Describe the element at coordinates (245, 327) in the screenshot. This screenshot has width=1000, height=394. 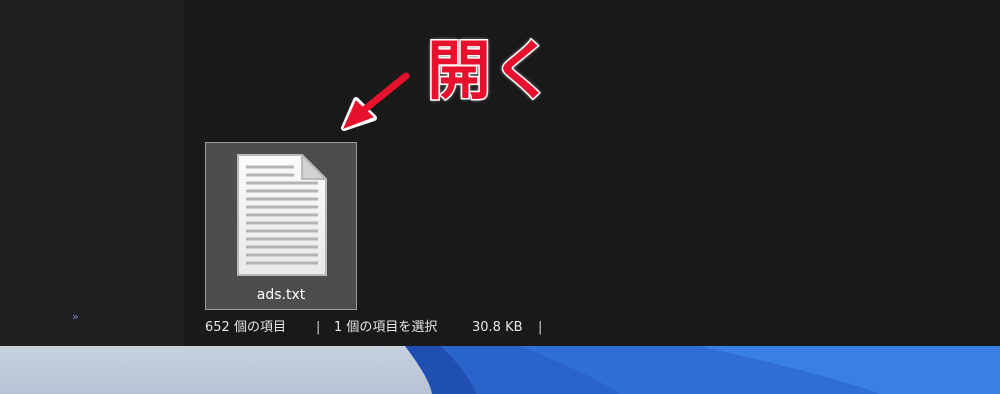
I see `item-count-text: 652 個の項目` at that location.